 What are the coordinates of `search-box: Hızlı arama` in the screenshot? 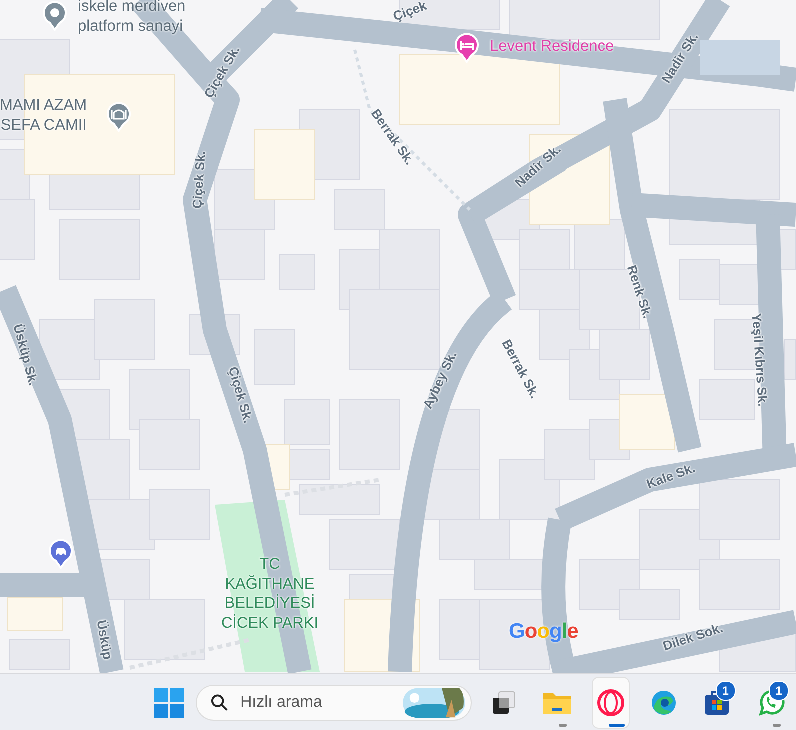 It's located at (334, 702).